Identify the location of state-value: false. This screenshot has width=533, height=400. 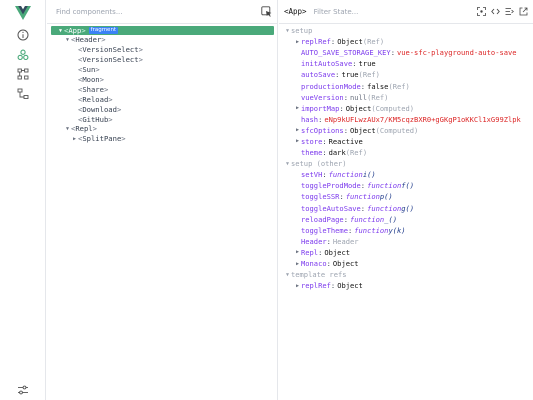
(378, 86).